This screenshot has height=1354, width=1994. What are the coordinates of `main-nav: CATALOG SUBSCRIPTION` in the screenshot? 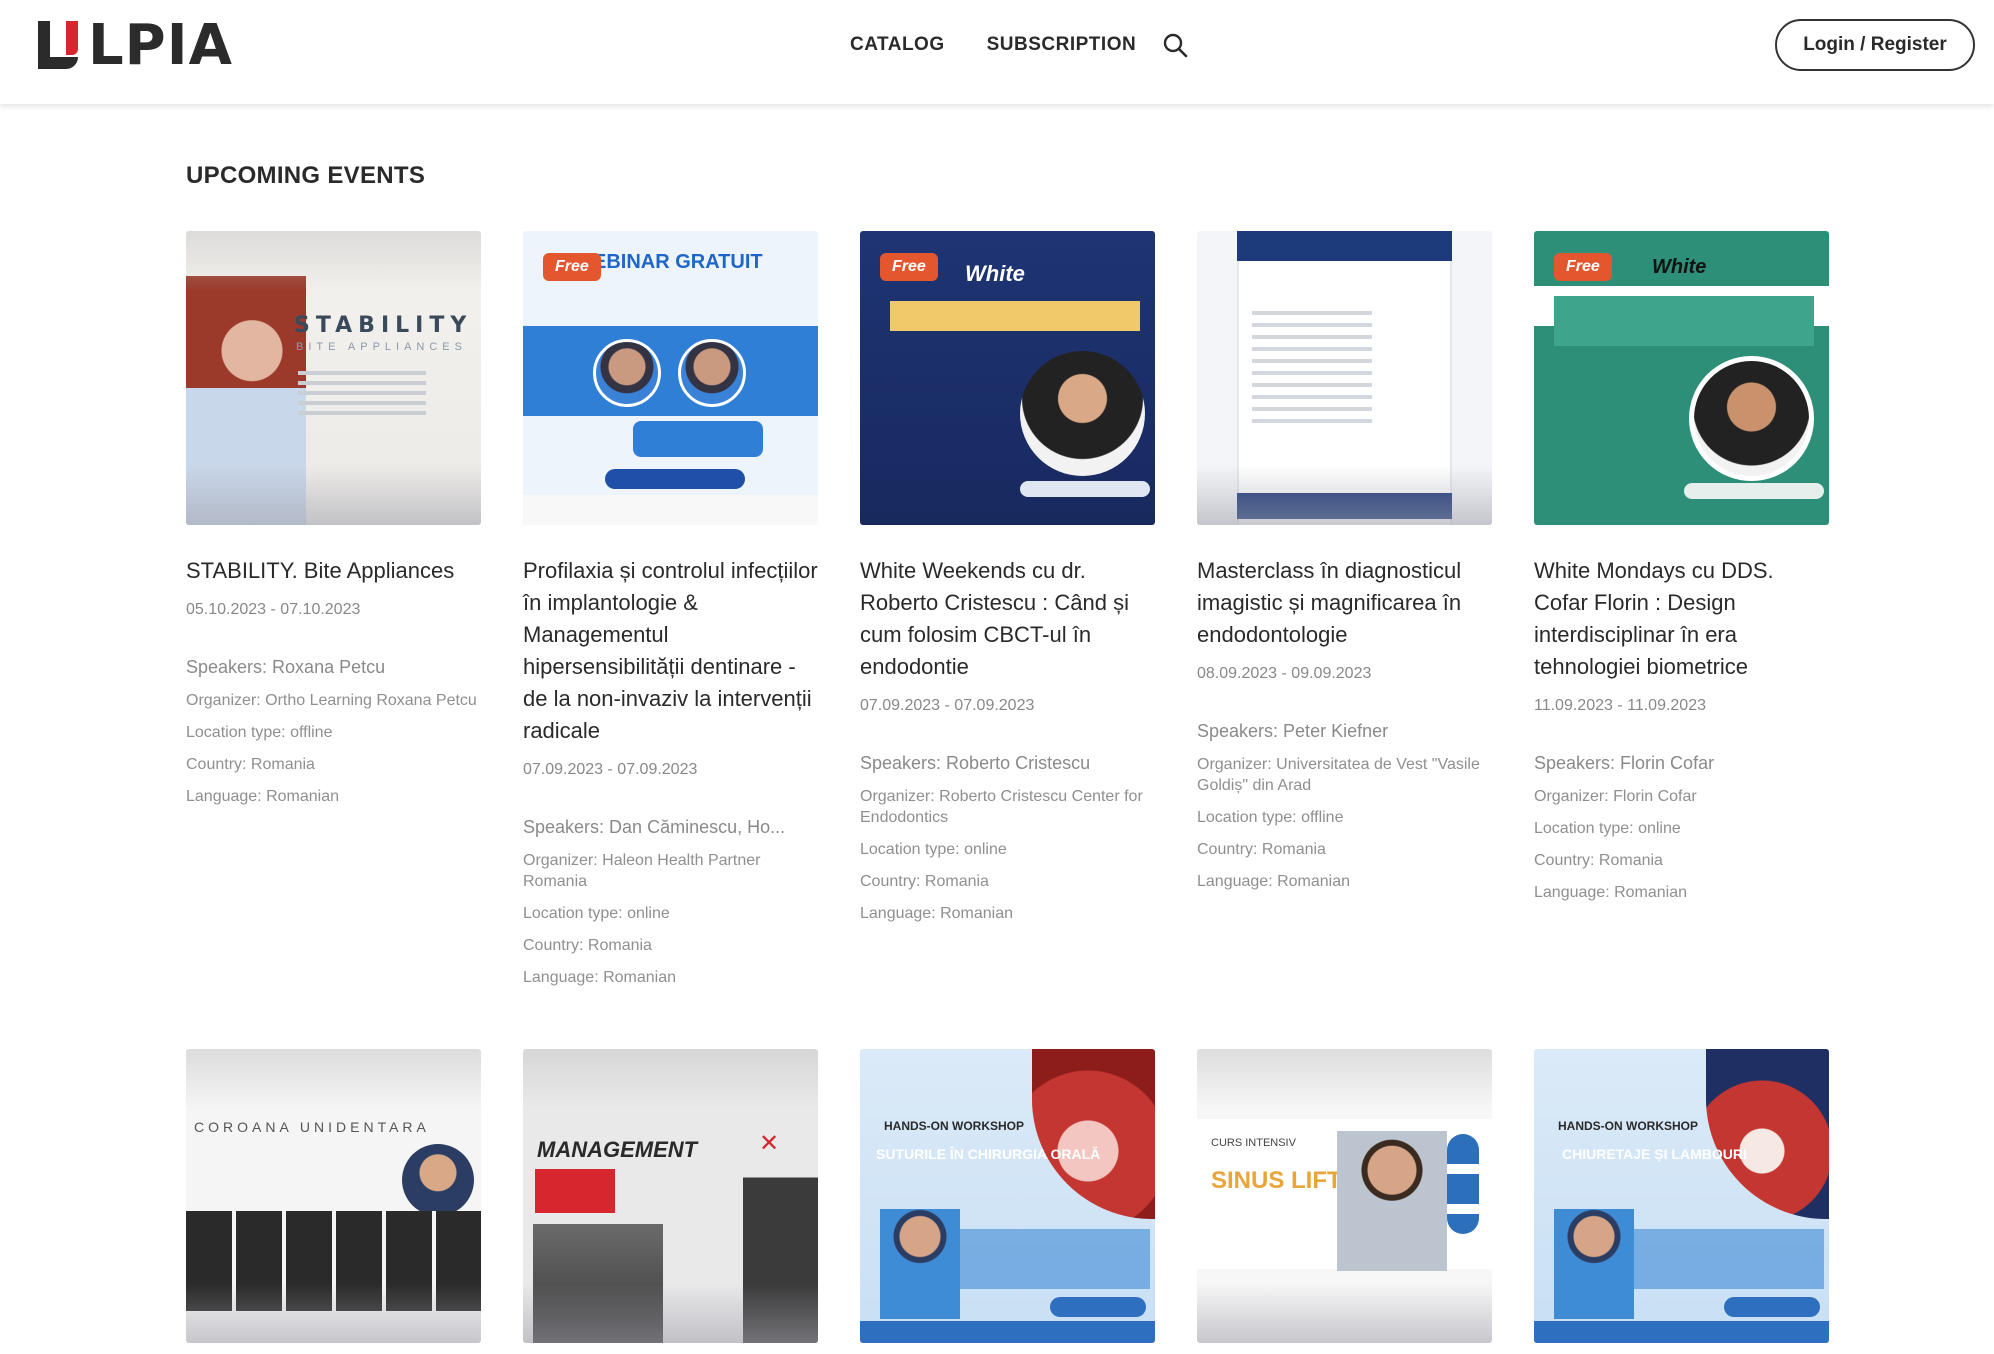 It's located at (1019, 45).